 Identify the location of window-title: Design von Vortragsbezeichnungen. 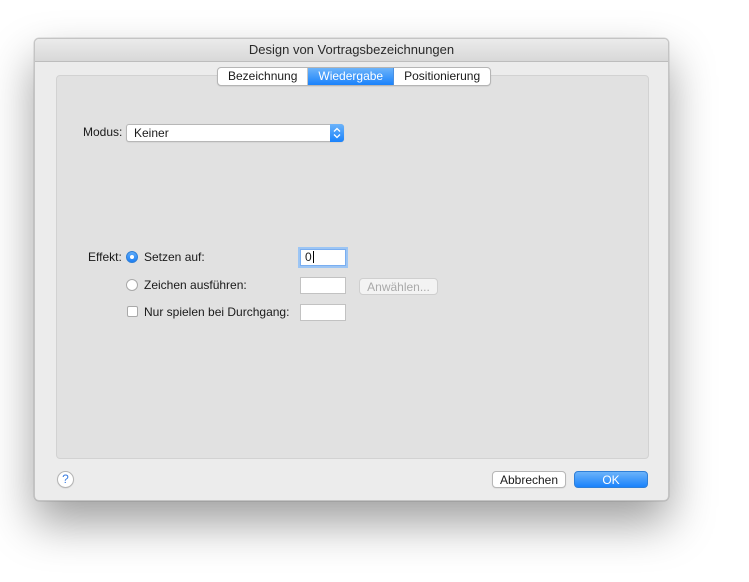
(351, 50).